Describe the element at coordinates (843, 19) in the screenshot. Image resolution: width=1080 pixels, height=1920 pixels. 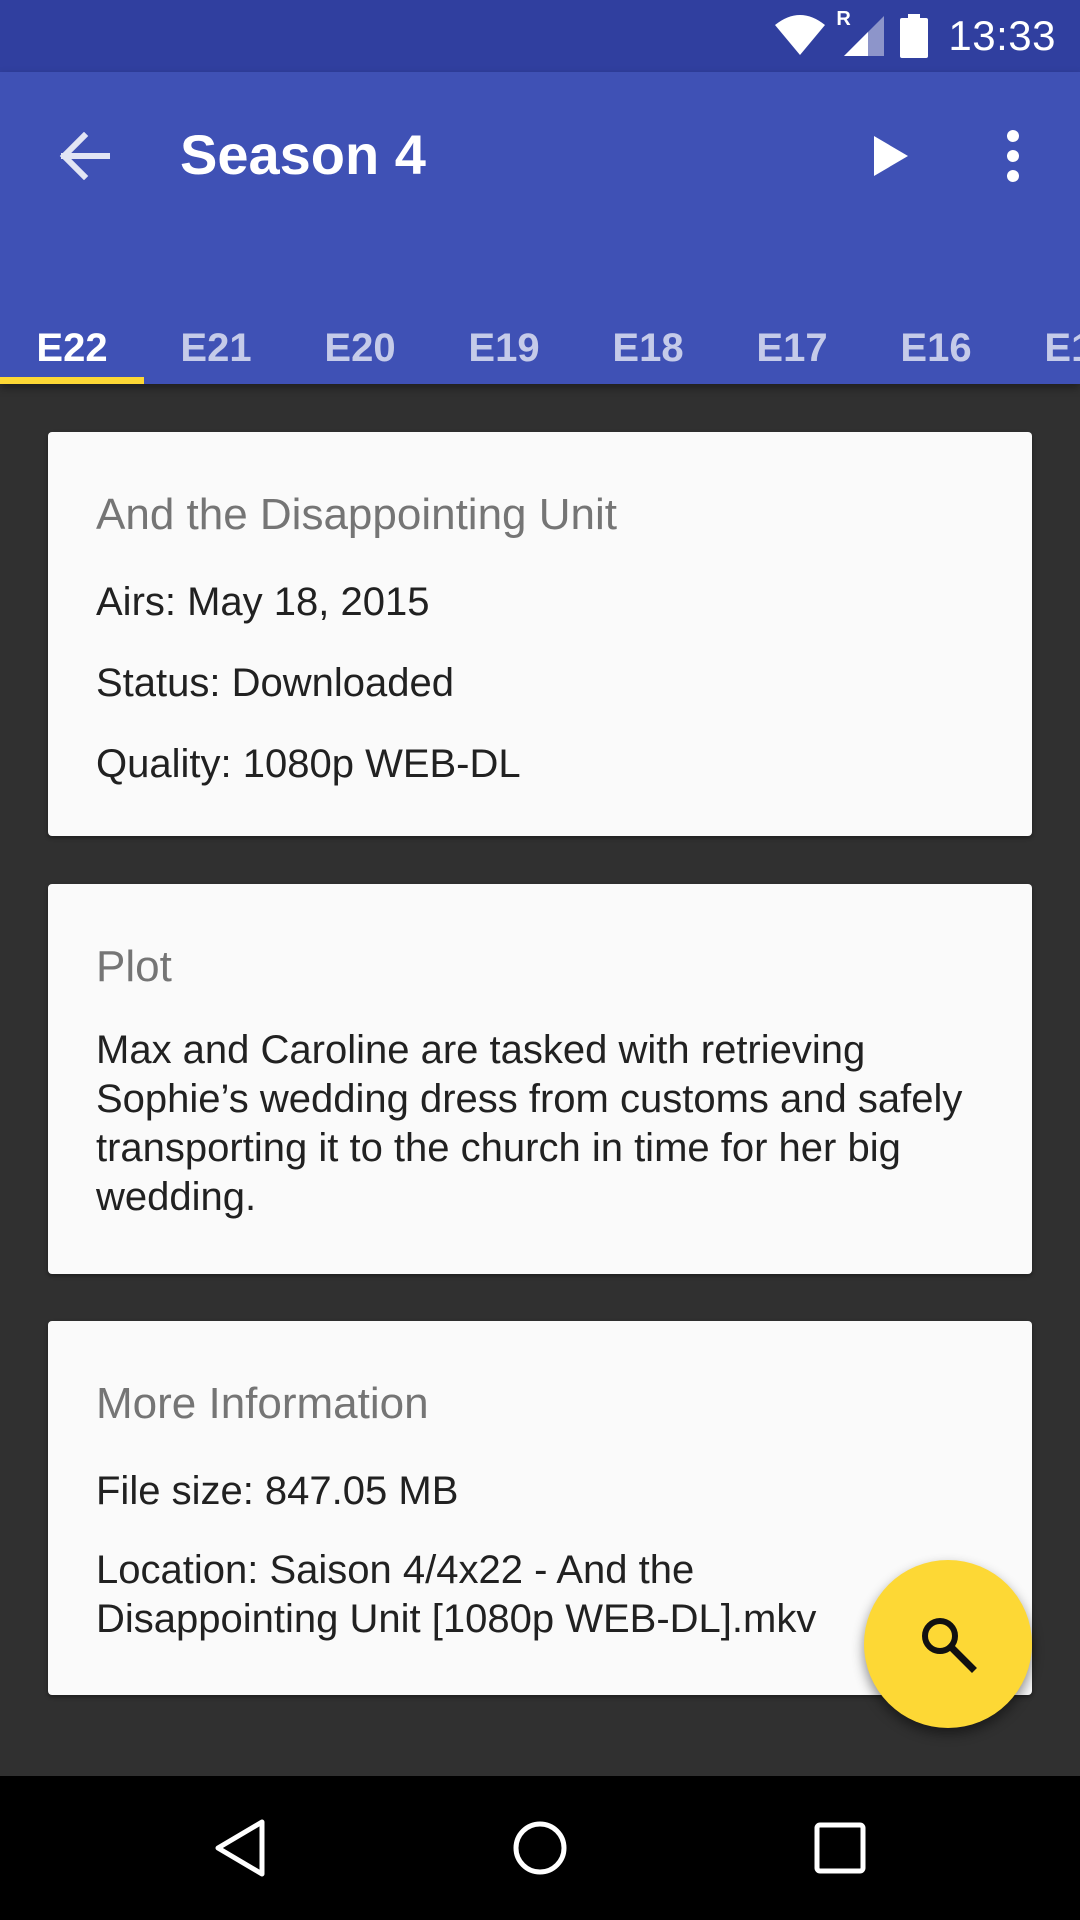
I see `roaming-label: R` at that location.